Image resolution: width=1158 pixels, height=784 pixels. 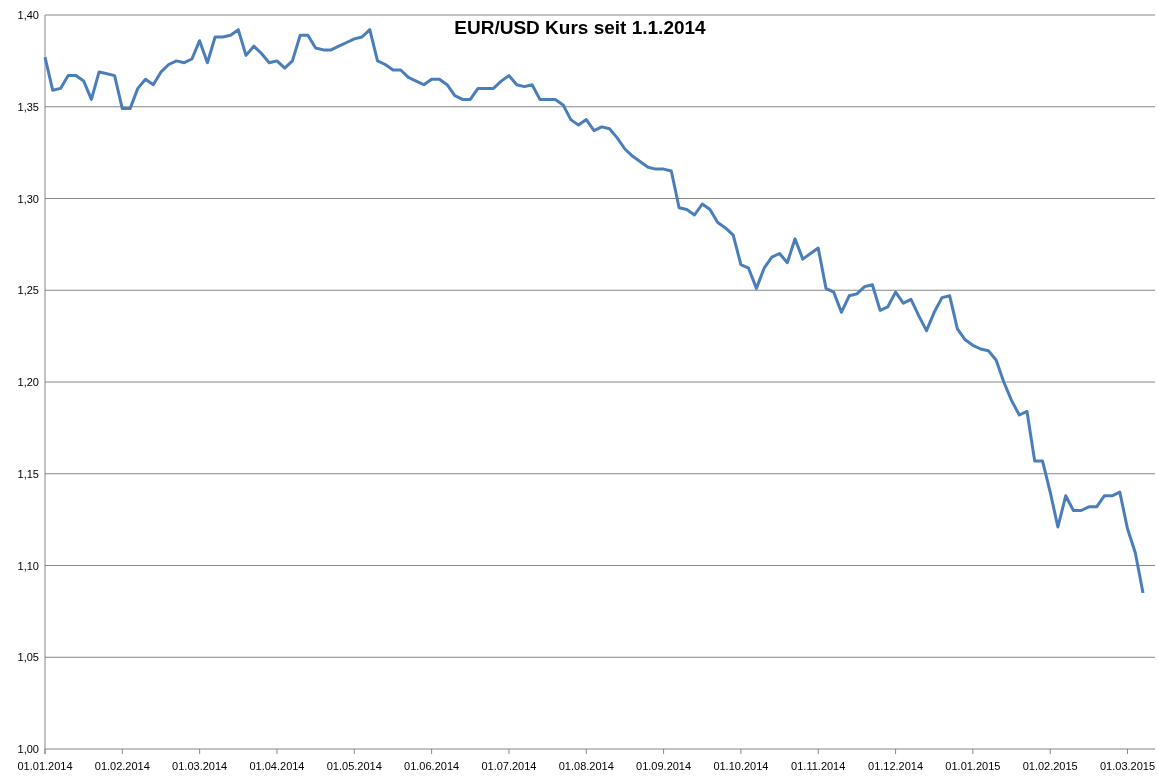 I want to click on y-tick-label: 1,15, so click(x=28, y=473).